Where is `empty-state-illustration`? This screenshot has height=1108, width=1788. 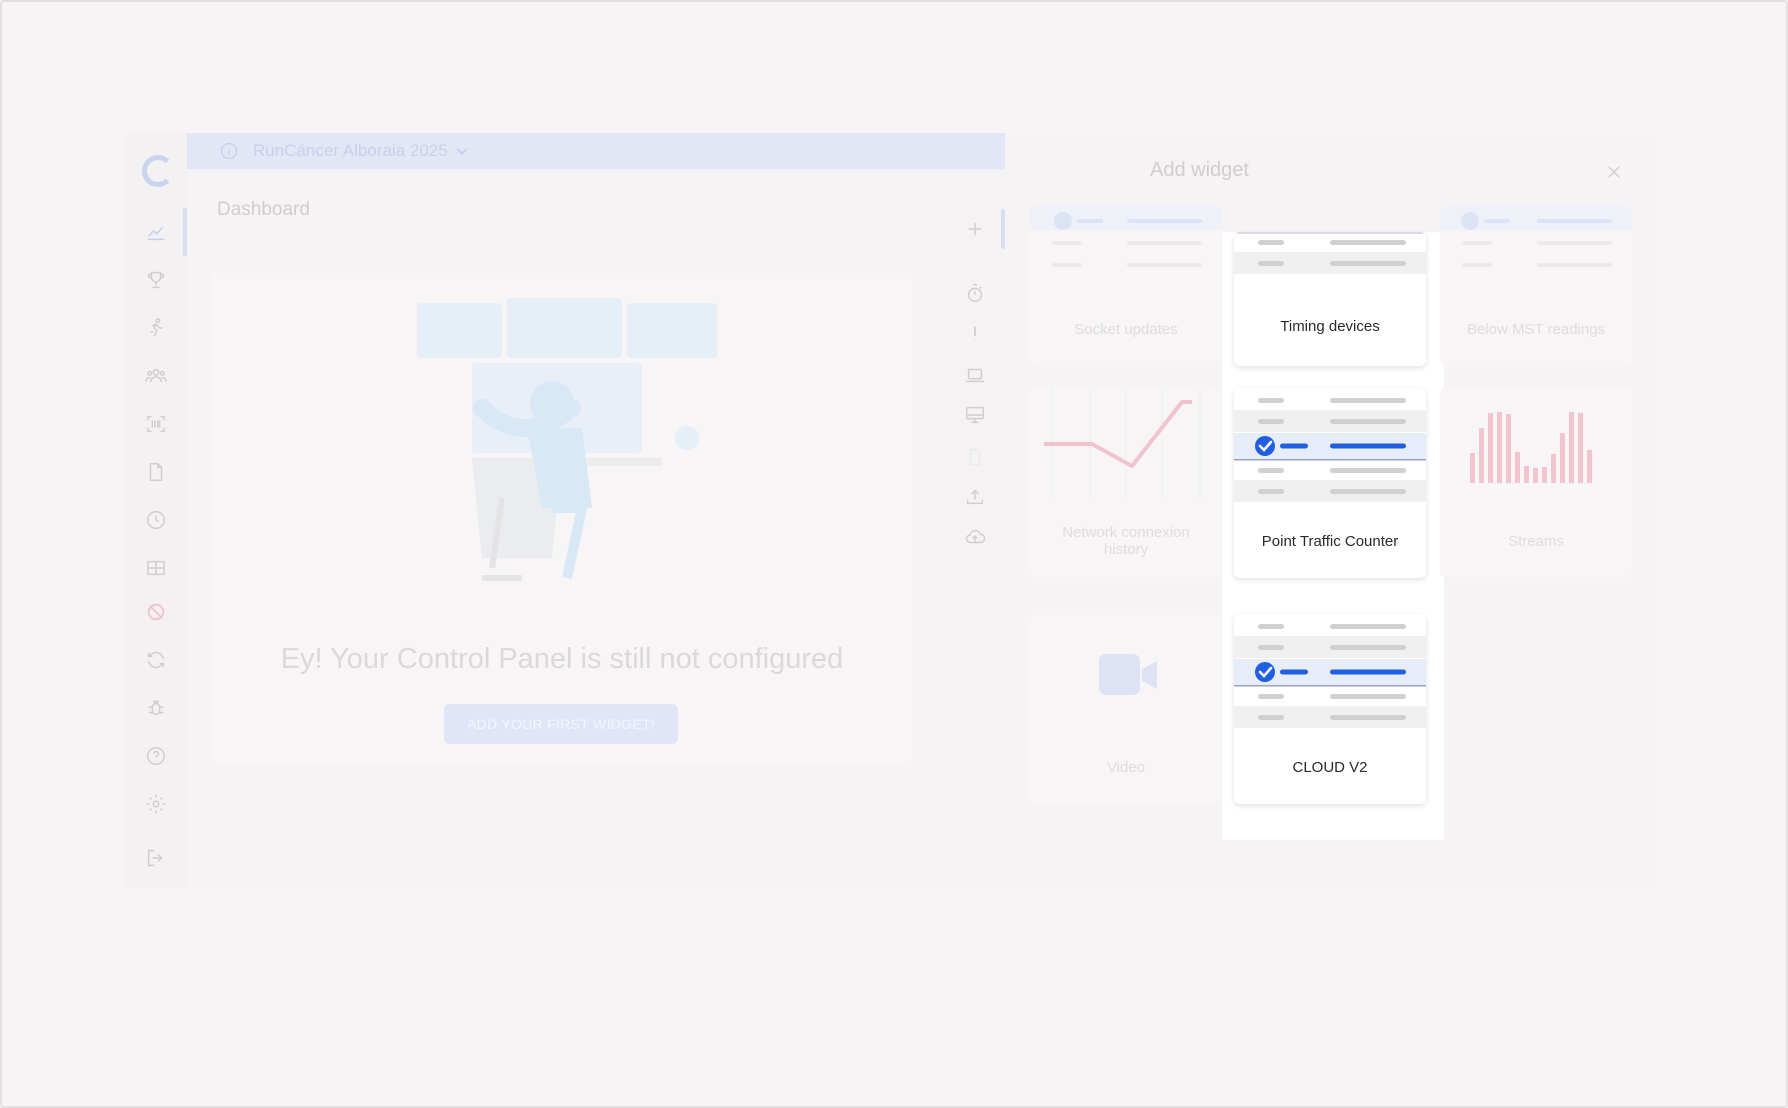 empty-state-illustration is located at coordinates (567, 439).